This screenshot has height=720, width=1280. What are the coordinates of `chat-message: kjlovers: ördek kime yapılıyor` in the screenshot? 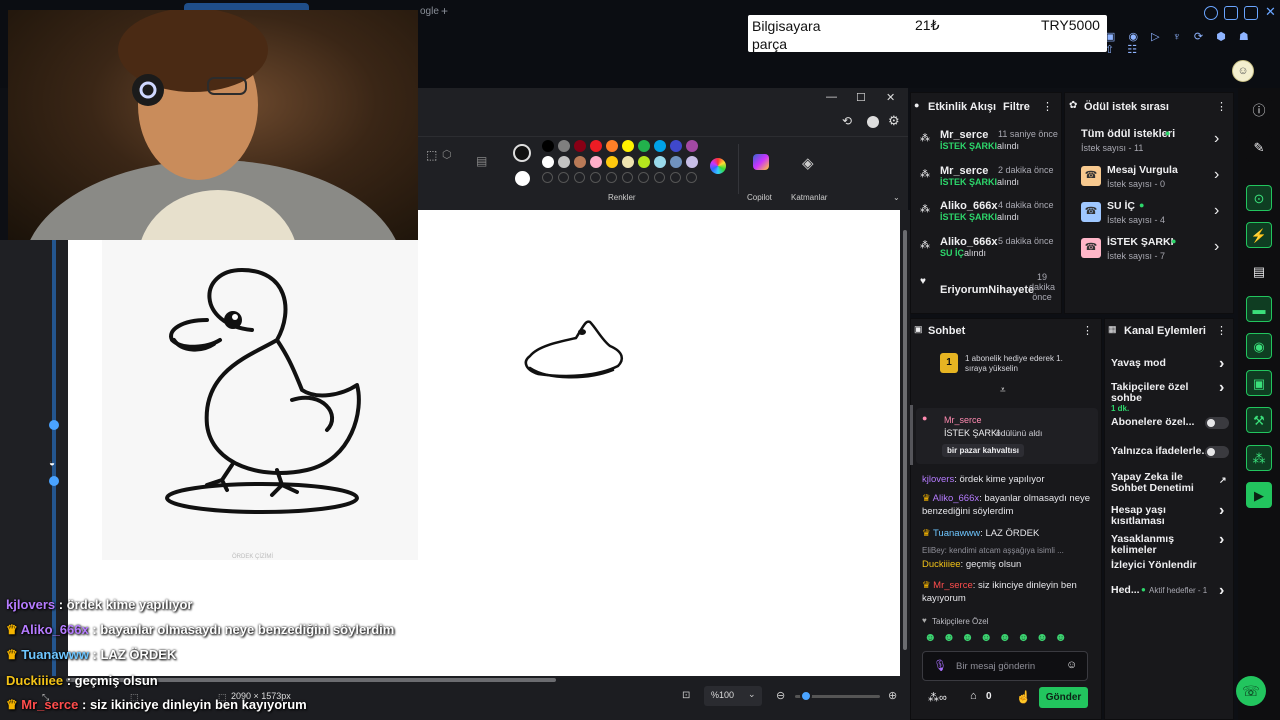 It's located at (1010, 479).